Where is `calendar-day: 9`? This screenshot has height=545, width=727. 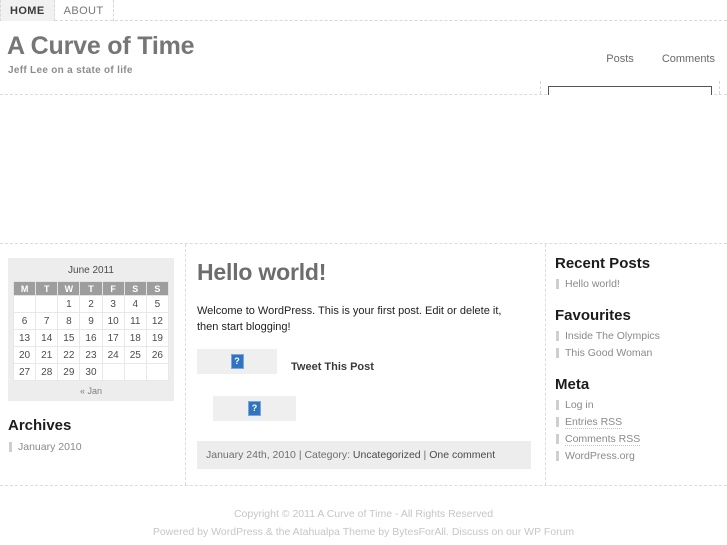 calendar-day: 9 is located at coordinates (91, 321).